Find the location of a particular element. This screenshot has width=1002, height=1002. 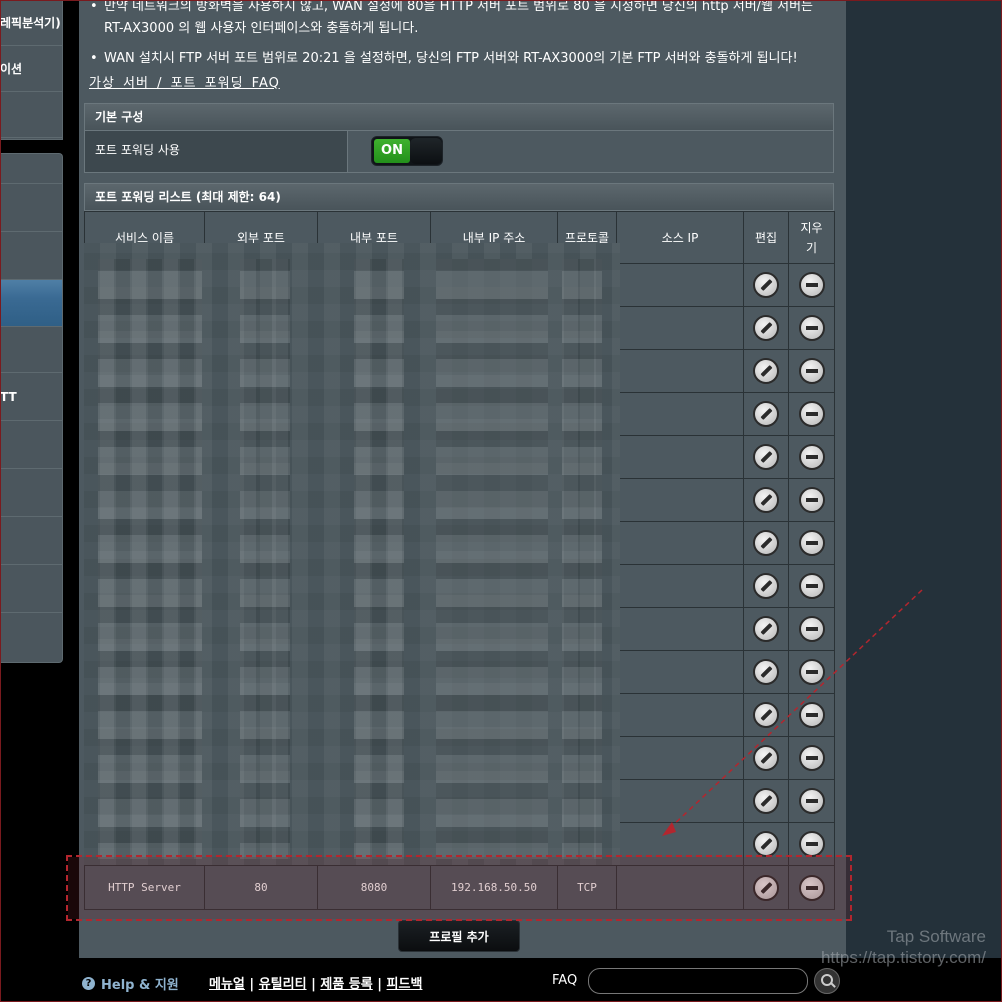

utility-link: 유틸리티 is located at coordinates (283, 984).